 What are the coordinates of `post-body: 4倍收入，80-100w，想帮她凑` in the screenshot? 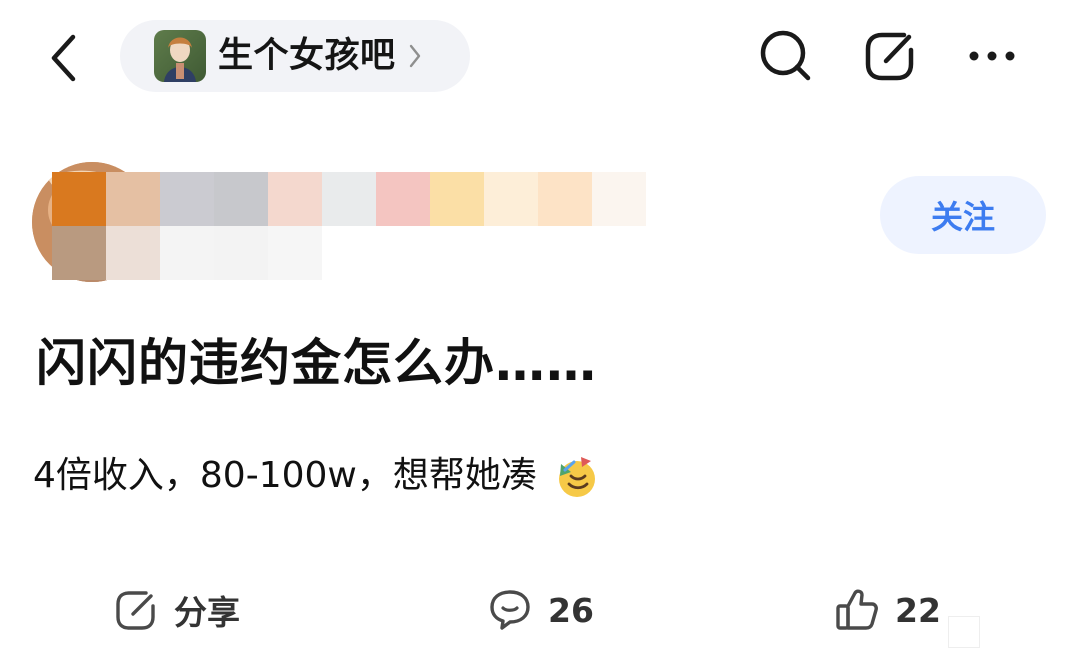 It's located at (316, 476).